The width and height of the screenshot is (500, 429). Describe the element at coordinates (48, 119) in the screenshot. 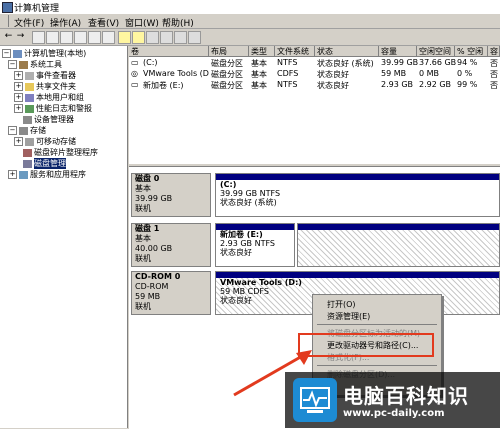

I see `tree-node-device-manager: 设备管理器` at that location.